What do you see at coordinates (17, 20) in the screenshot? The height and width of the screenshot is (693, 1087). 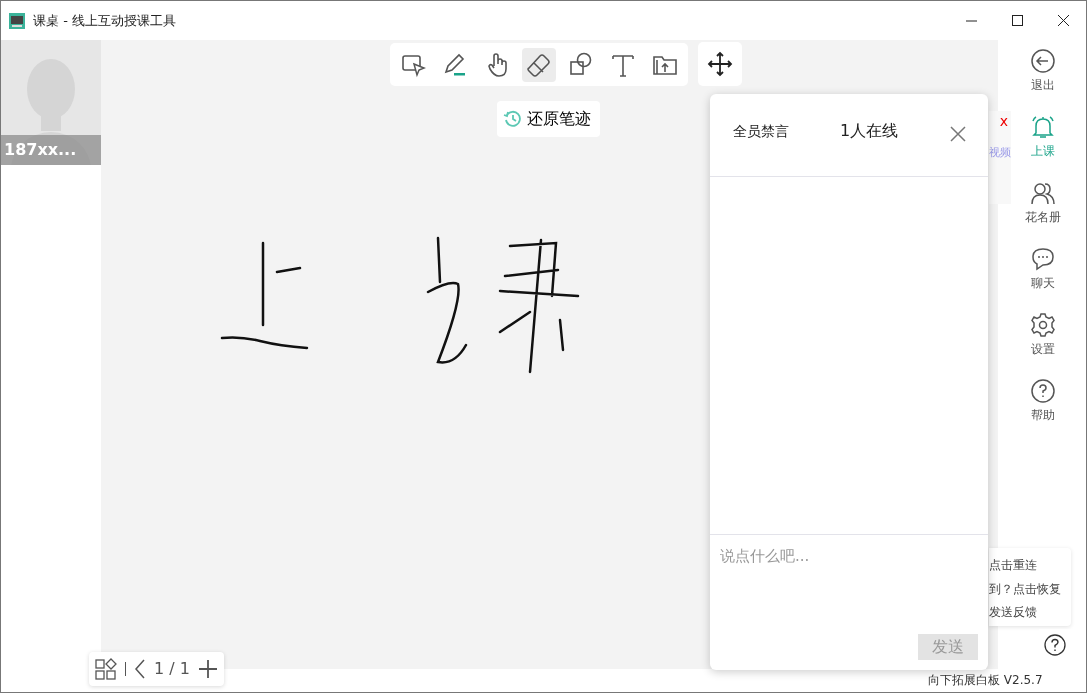 I see `app-logo-icon` at bounding box center [17, 20].